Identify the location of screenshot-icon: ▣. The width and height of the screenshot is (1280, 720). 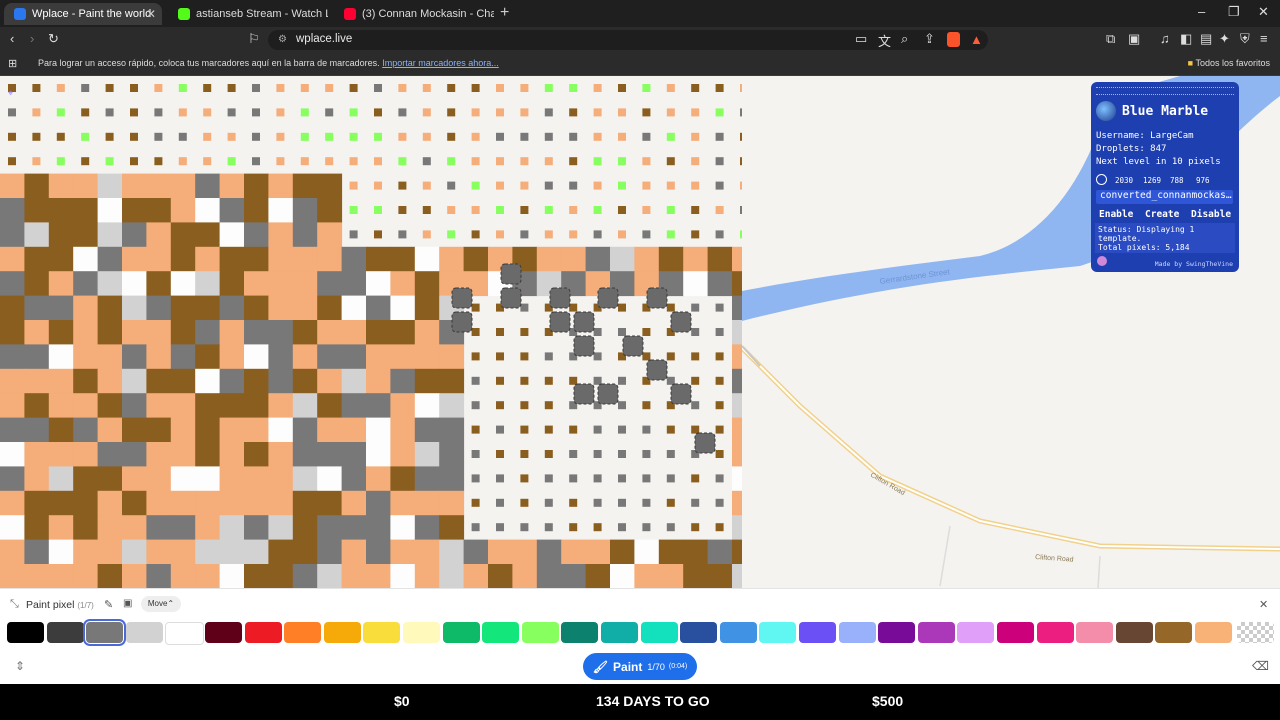
(1134, 39).